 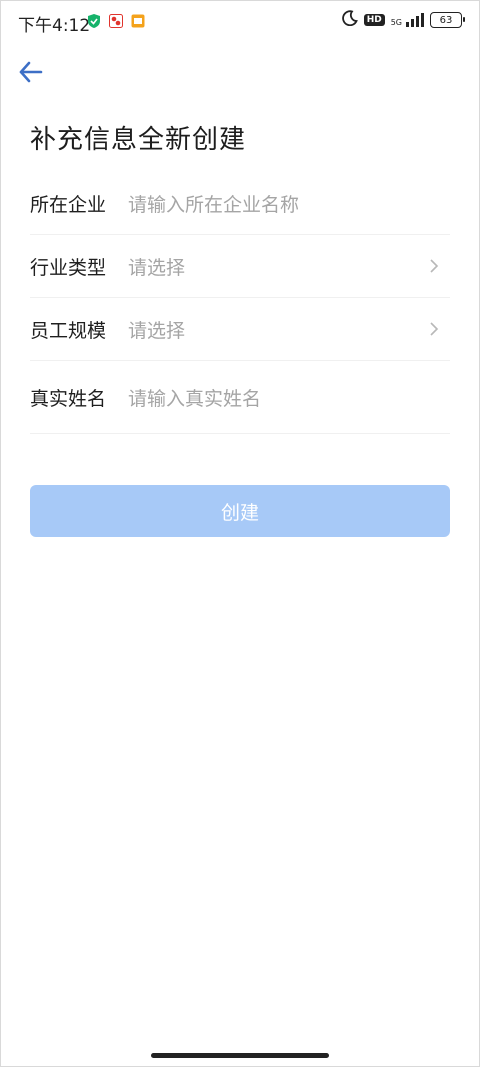 What do you see at coordinates (138, 140) in the screenshot?
I see `page-title: 补充信息全新创建` at bounding box center [138, 140].